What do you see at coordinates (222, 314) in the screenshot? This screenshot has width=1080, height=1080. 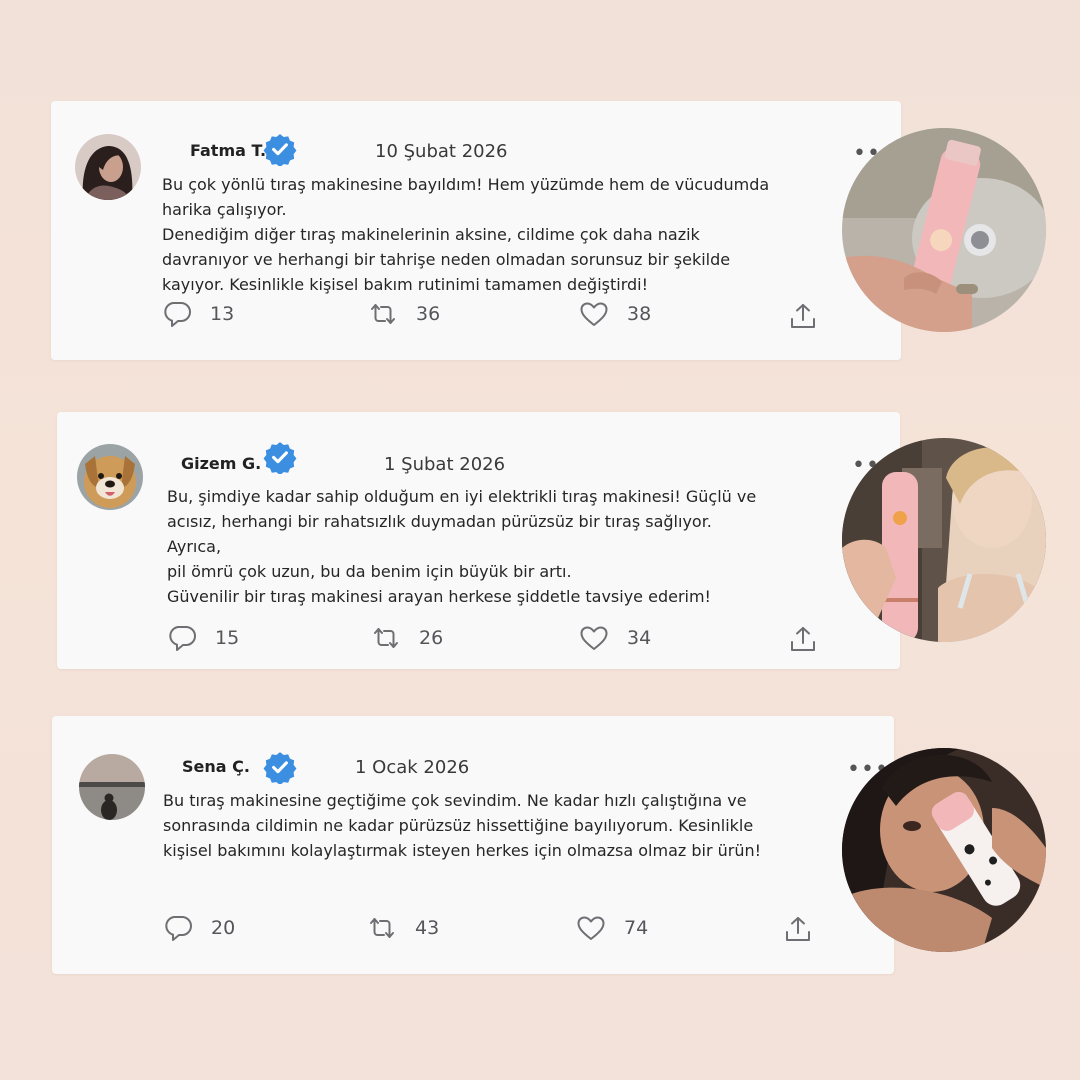 I see `reply-count: 13` at bounding box center [222, 314].